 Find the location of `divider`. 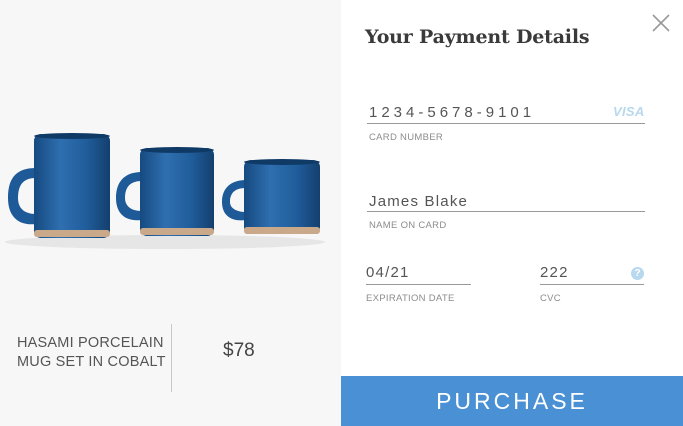

divider is located at coordinates (171, 358).